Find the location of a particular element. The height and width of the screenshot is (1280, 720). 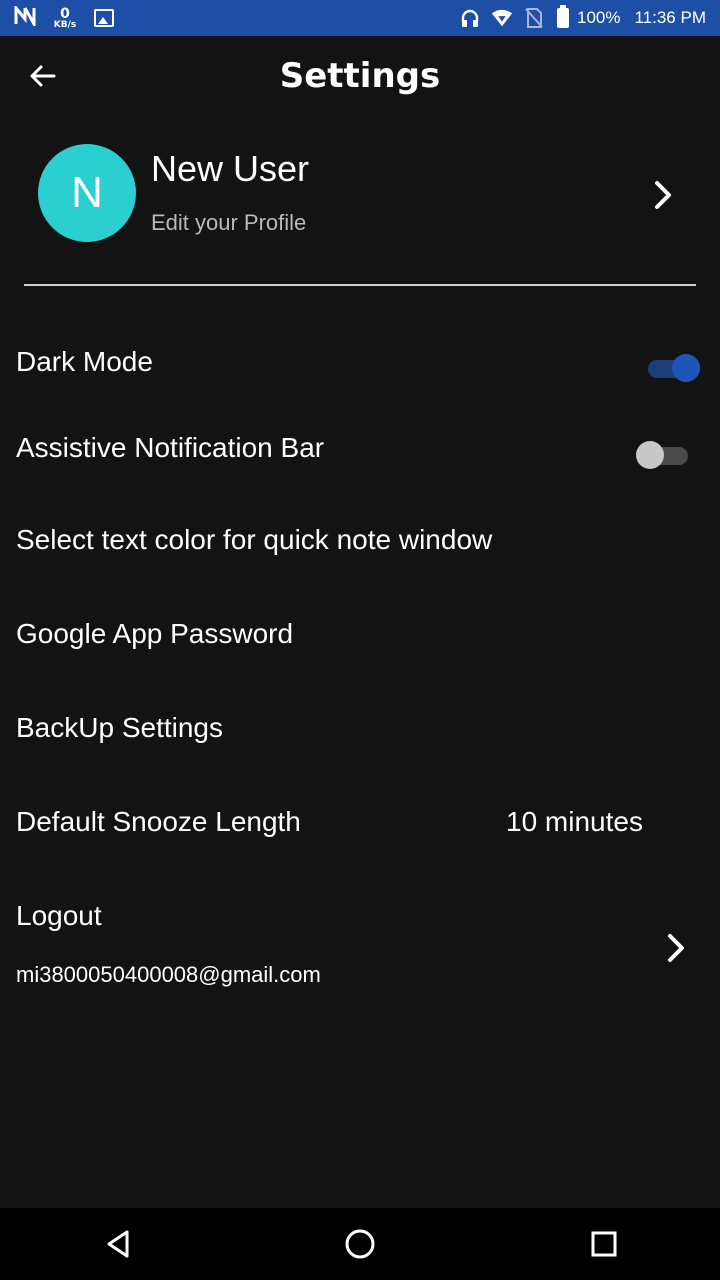

battery-icon is located at coordinates (563, 16).